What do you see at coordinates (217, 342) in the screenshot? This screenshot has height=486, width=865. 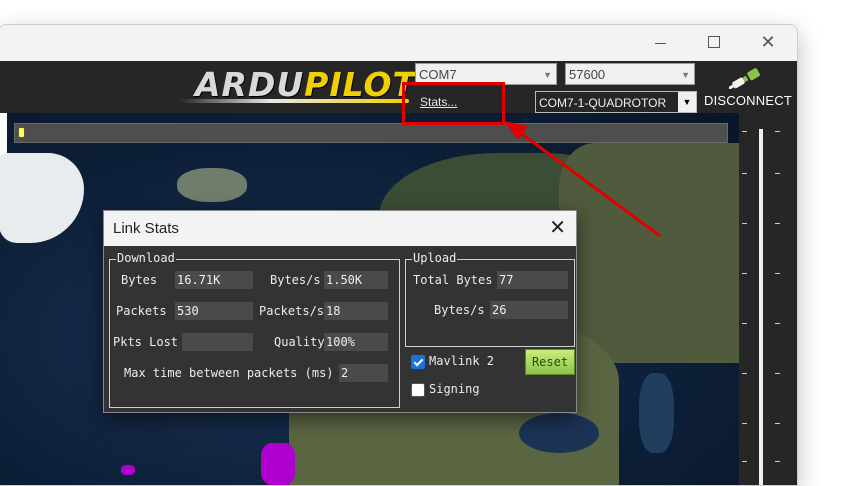 I see `pkts-lost-value` at bounding box center [217, 342].